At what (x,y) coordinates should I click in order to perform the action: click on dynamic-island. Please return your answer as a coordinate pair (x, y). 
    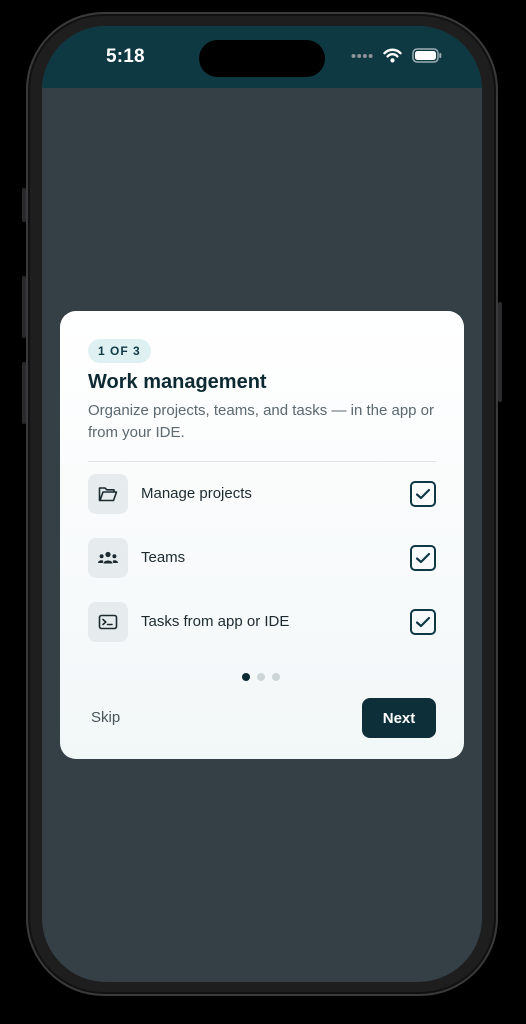
    Looking at the image, I should click on (262, 58).